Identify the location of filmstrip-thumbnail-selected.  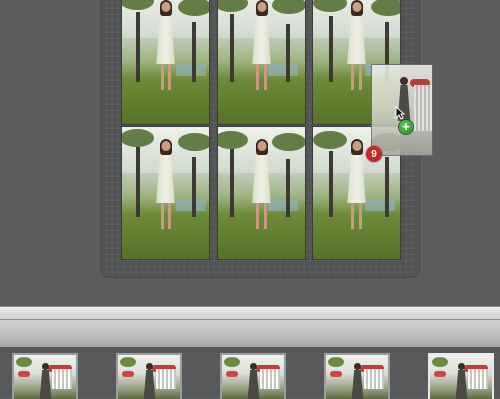
(461, 376).